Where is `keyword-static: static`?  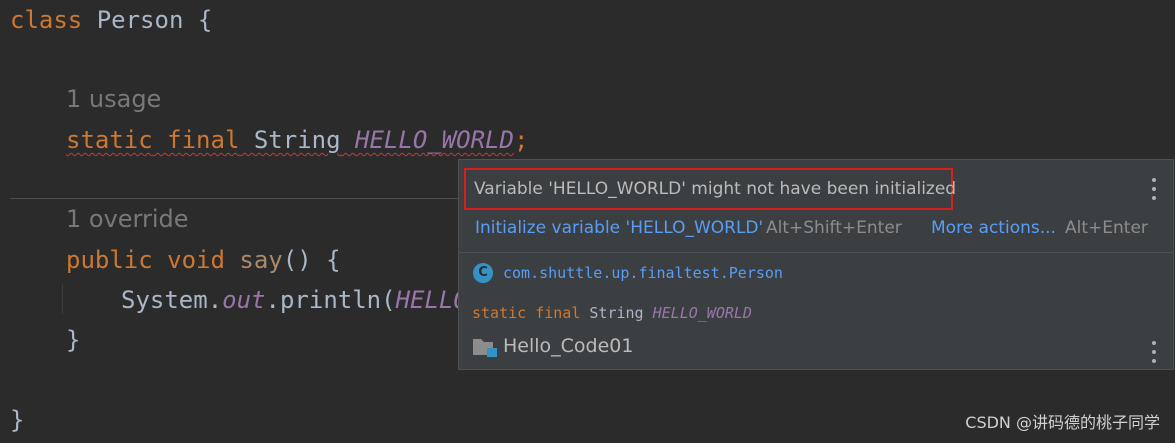 keyword-static: static is located at coordinates (109, 140).